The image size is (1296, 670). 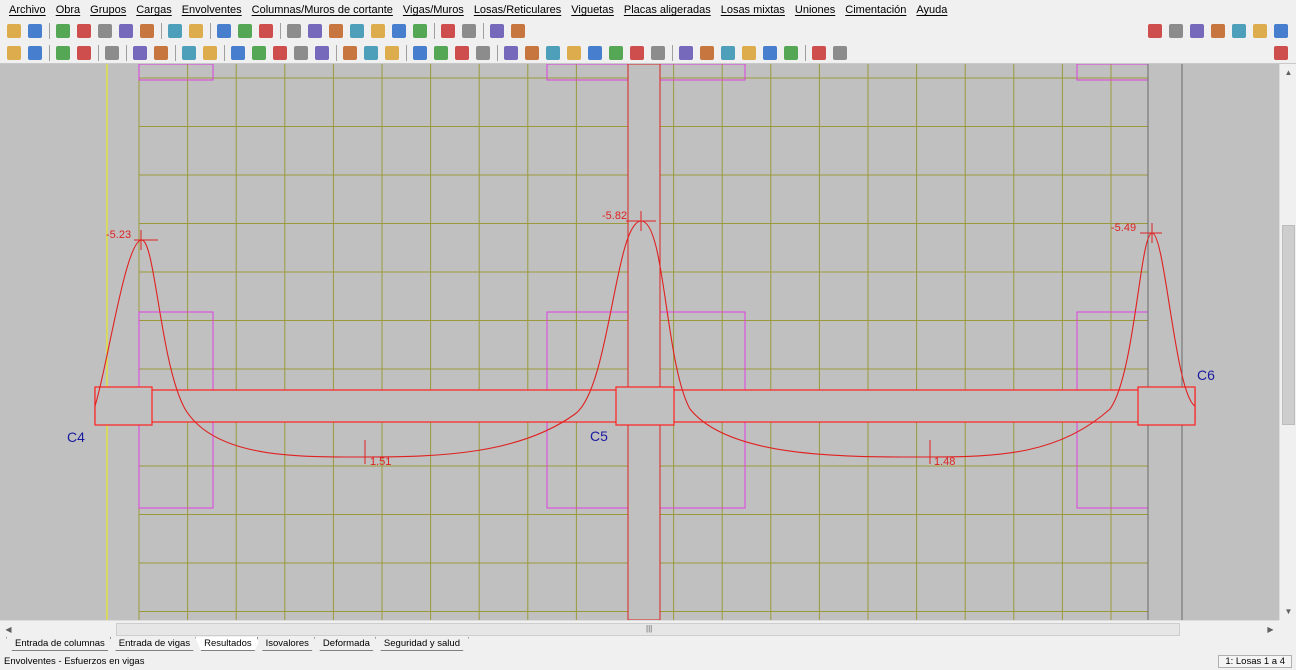 What do you see at coordinates (1166, 406) in the screenshot?
I see `column-c6` at bounding box center [1166, 406].